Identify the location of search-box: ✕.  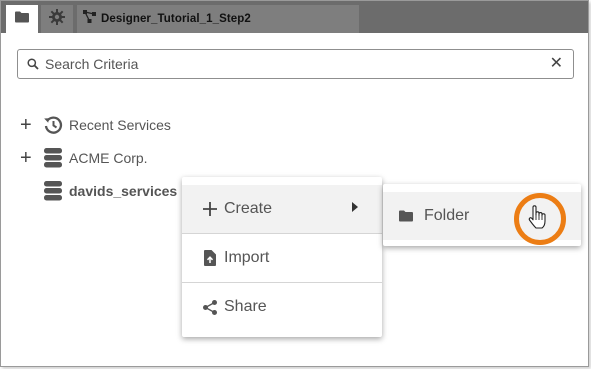
(295, 64).